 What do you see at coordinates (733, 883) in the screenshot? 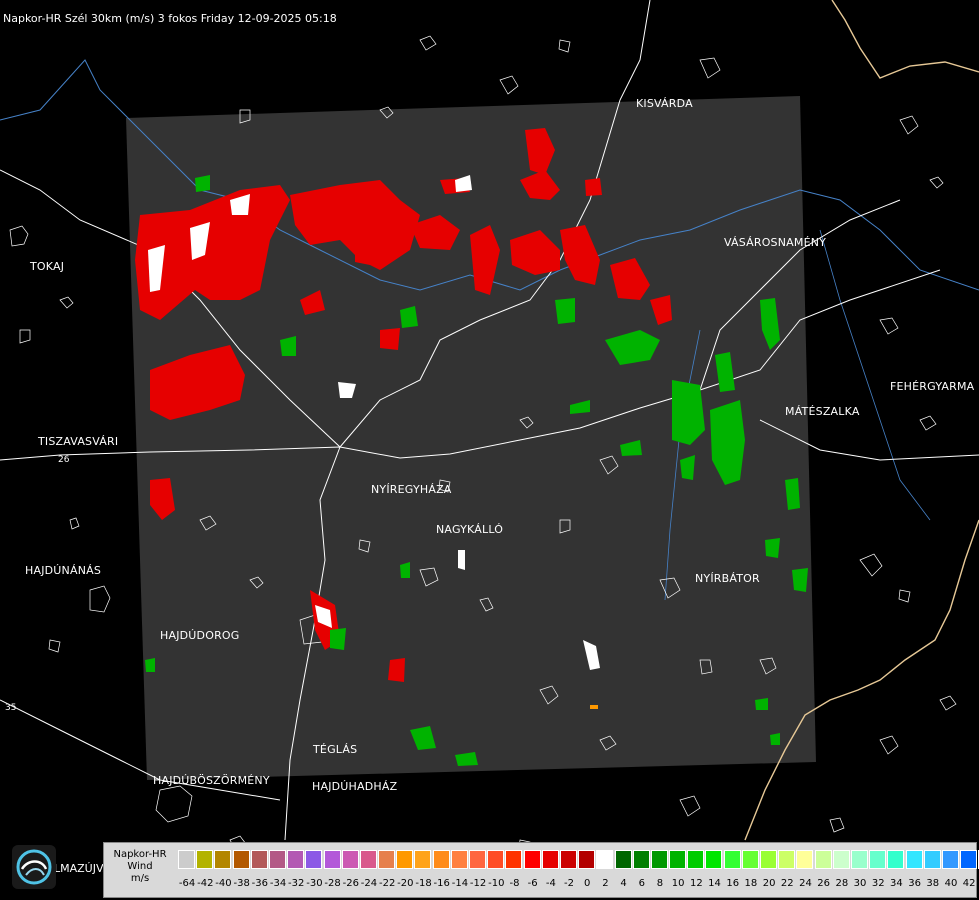
I see `legend-tick-label: 16` at bounding box center [733, 883].